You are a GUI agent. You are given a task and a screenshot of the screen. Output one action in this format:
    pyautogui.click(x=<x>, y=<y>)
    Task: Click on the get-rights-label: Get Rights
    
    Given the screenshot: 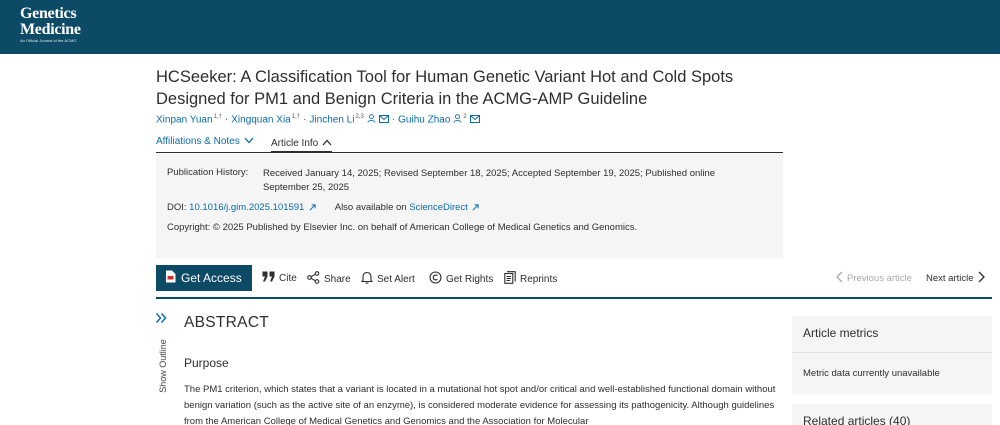 What is the action you would take?
    pyautogui.click(x=470, y=279)
    